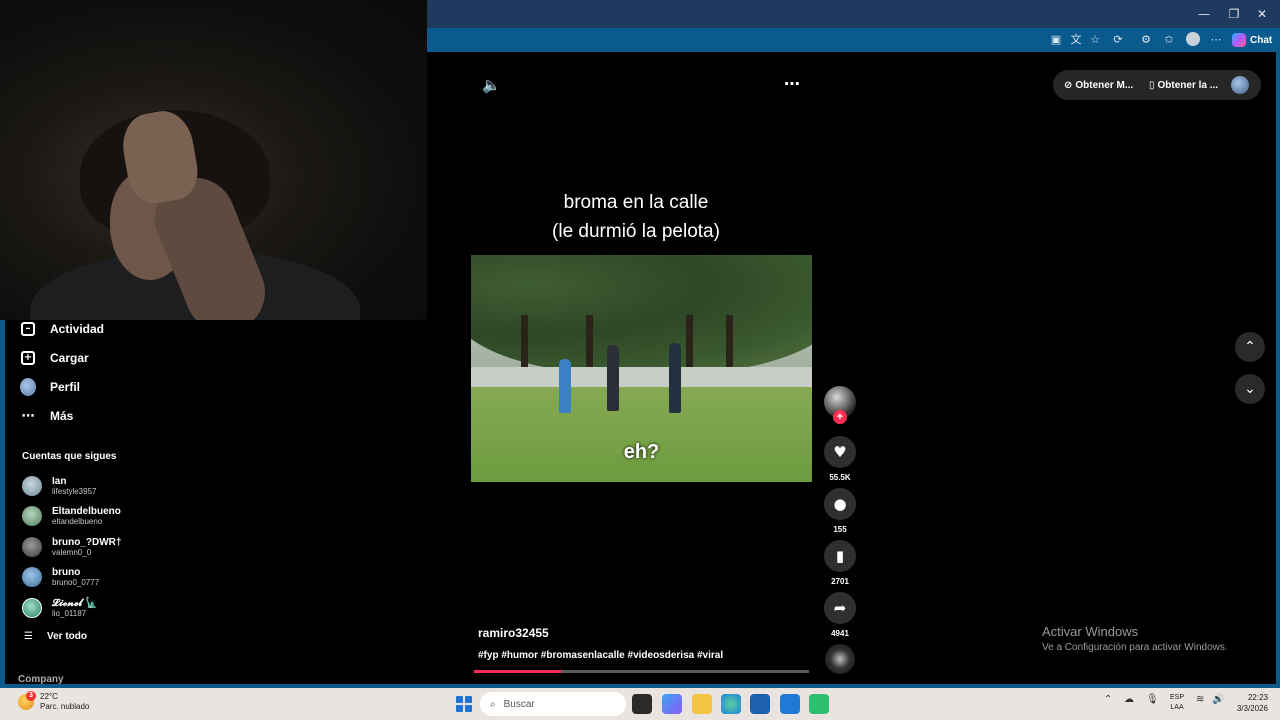 Image resolution: width=1280 pixels, height=720 pixels. Describe the element at coordinates (62, 416) in the screenshot. I see `sidebar-item-label: Más` at that location.